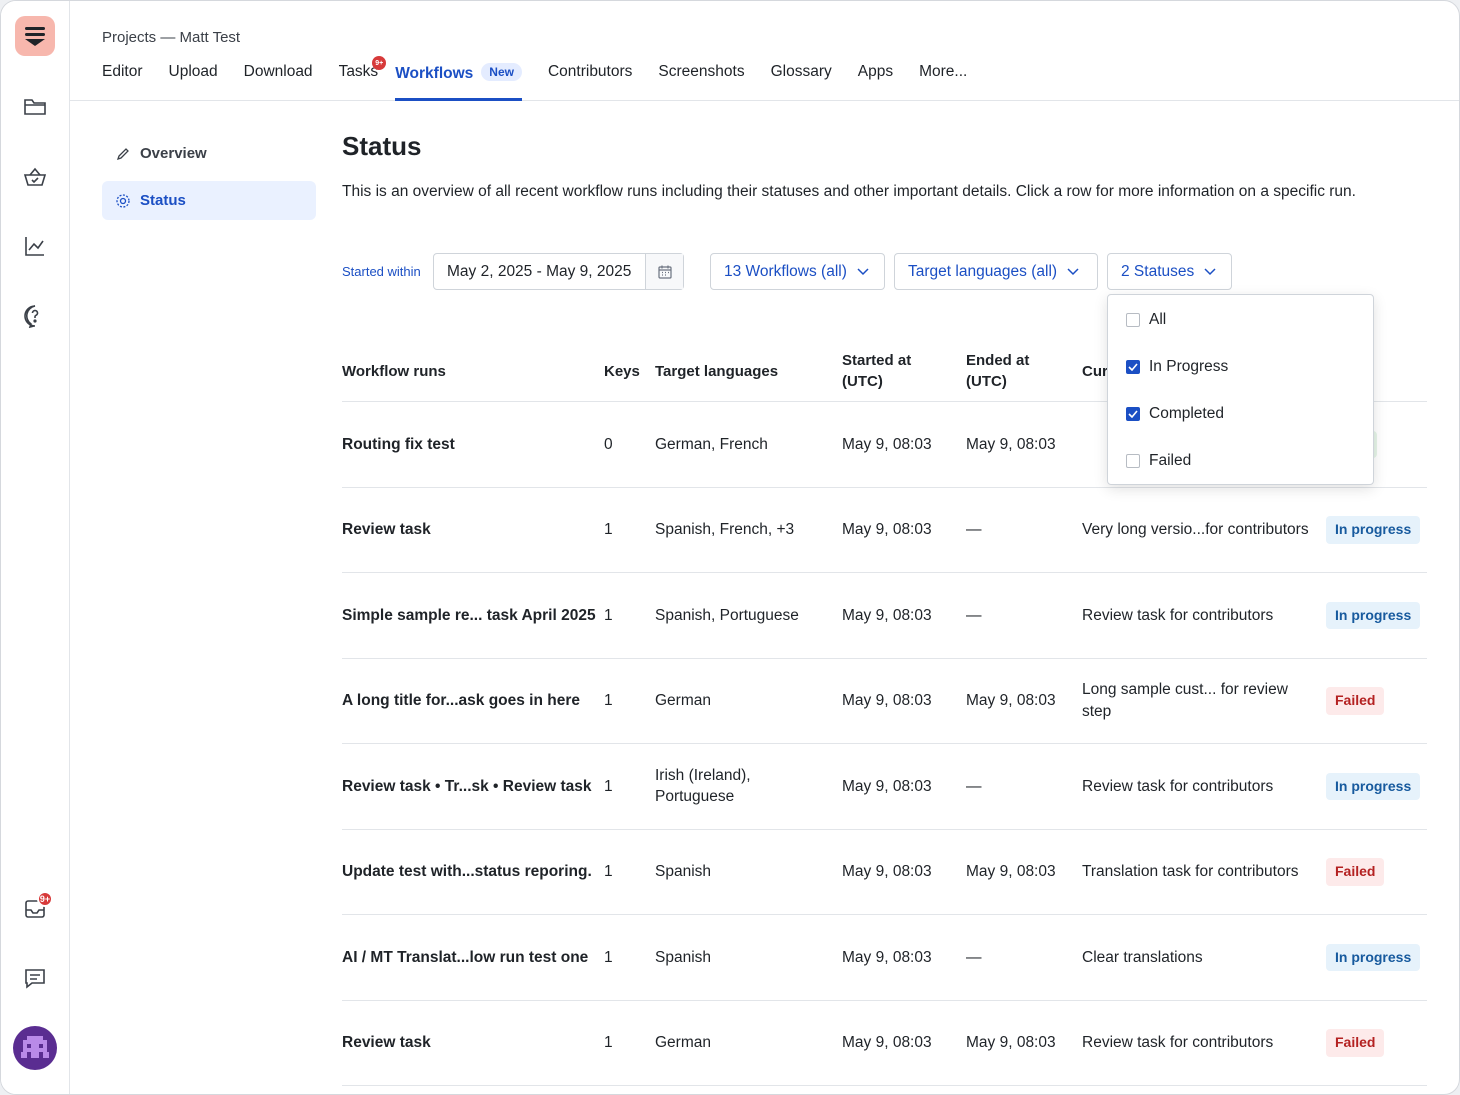 This screenshot has height=1095, width=1460. What do you see at coordinates (379, 63) in the screenshot?
I see `tasks-badge: 9+` at bounding box center [379, 63].